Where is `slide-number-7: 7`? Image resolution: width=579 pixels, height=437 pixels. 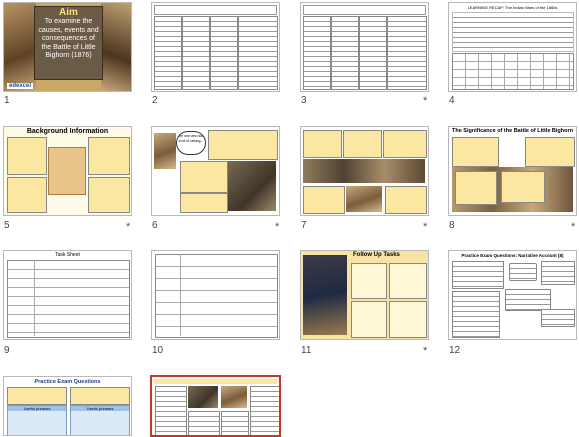 slide-number-7: 7 is located at coordinates (304, 225).